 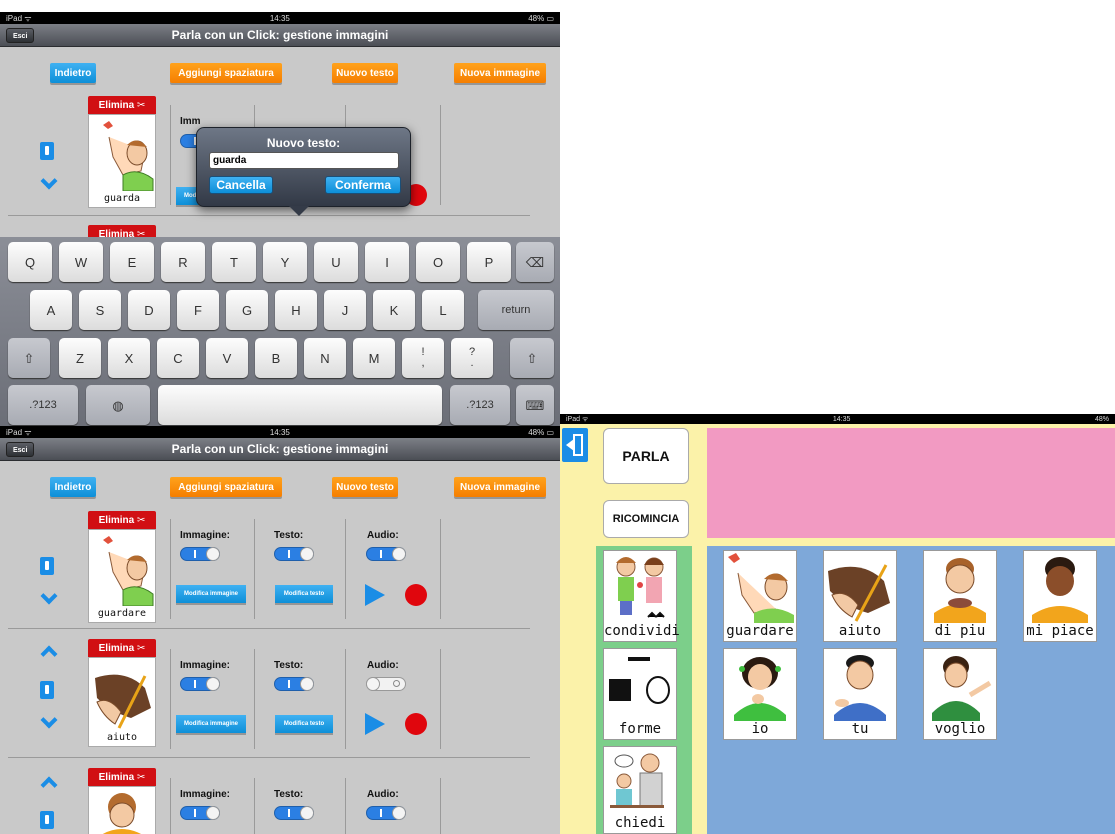 What do you see at coordinates (80, 358) in the screenshot?
I see `key-row3-0: Z` at bounding box center [80, 358].